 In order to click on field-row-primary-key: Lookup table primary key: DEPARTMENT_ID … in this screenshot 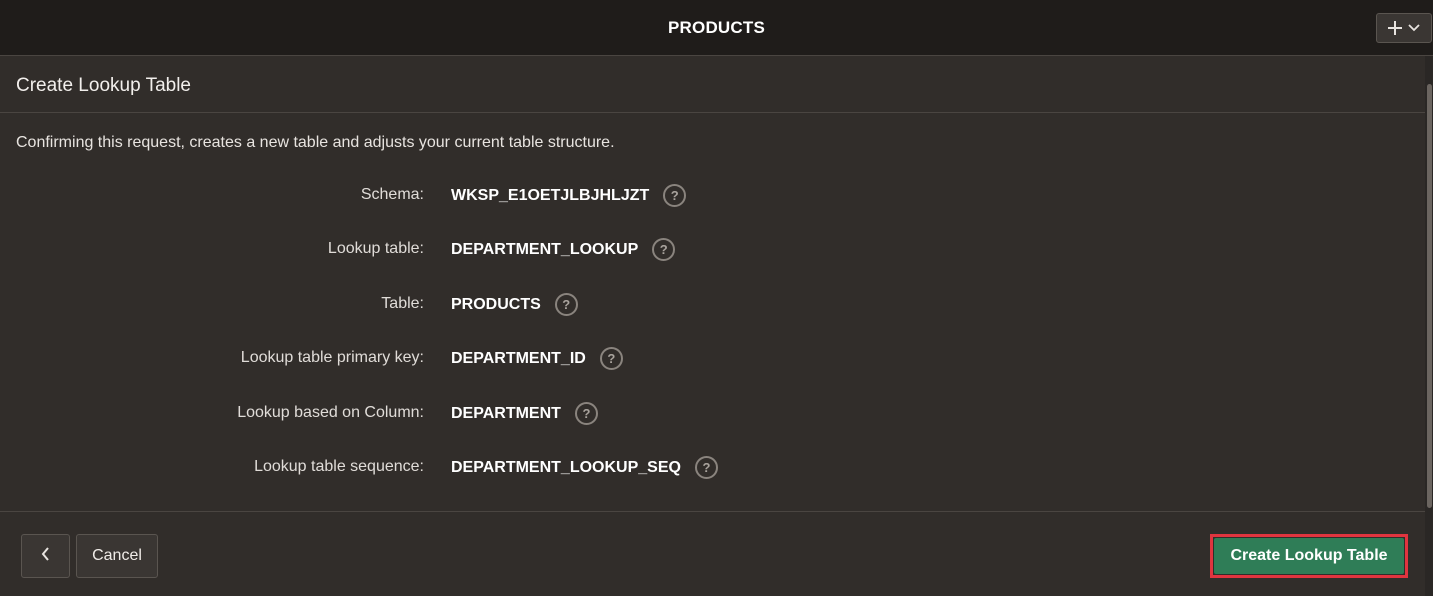, I will do `click(500, 359)`.